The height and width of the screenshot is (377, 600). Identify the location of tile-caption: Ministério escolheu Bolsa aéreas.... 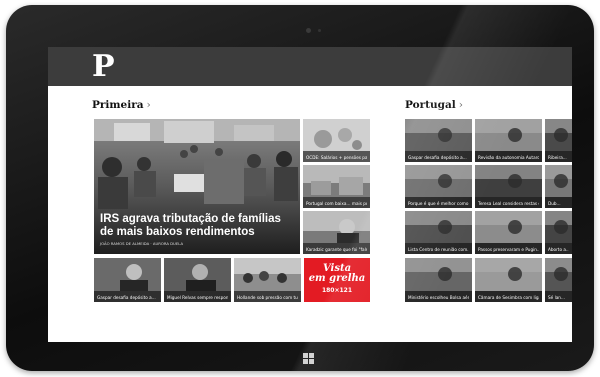
(438, 297).